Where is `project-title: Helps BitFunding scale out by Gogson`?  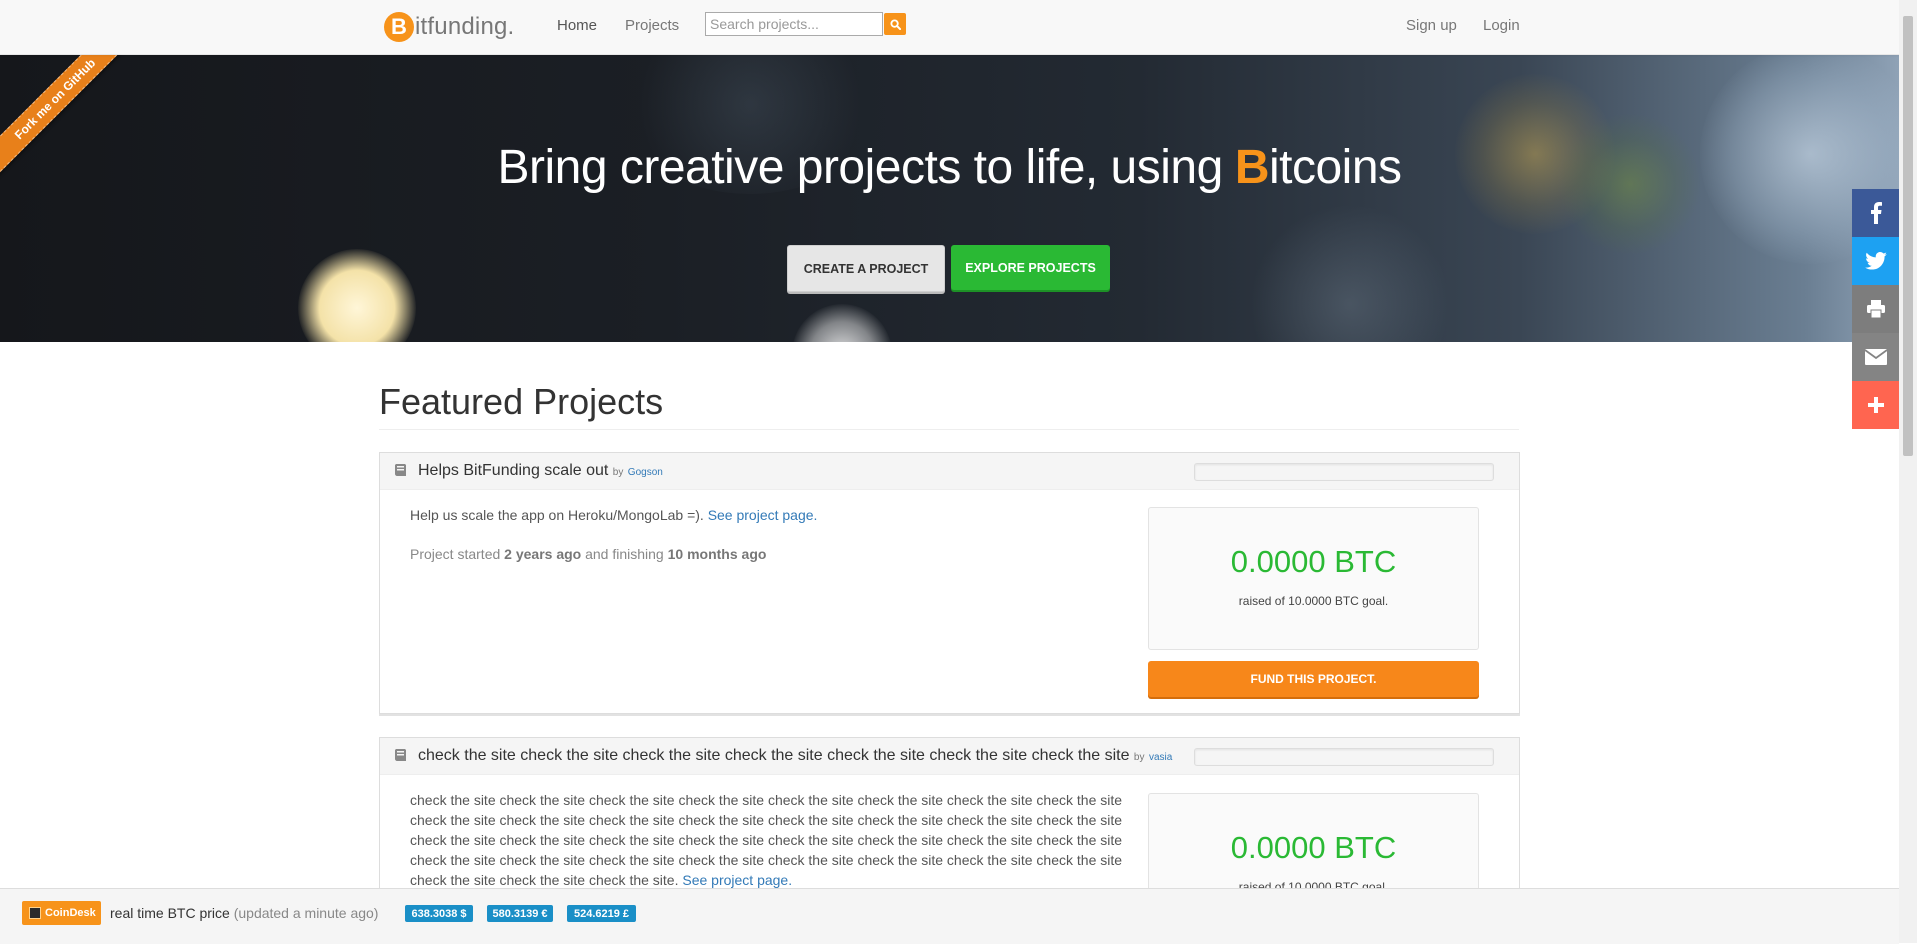 project-title: Helps BitFunding scale out by Gogson is located at coordinates (540, 471).